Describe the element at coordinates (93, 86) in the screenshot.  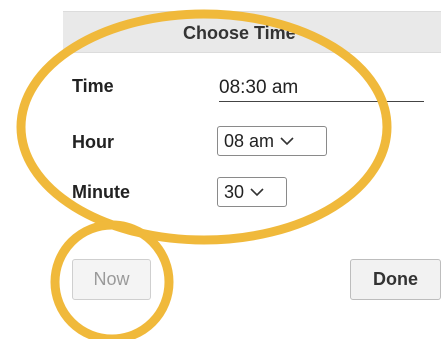
I see `time-label: Time` at that location.